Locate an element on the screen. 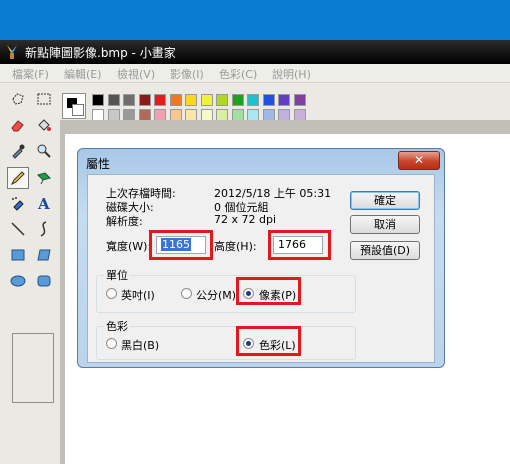  current-color-box is located at coordinates (74, 106).